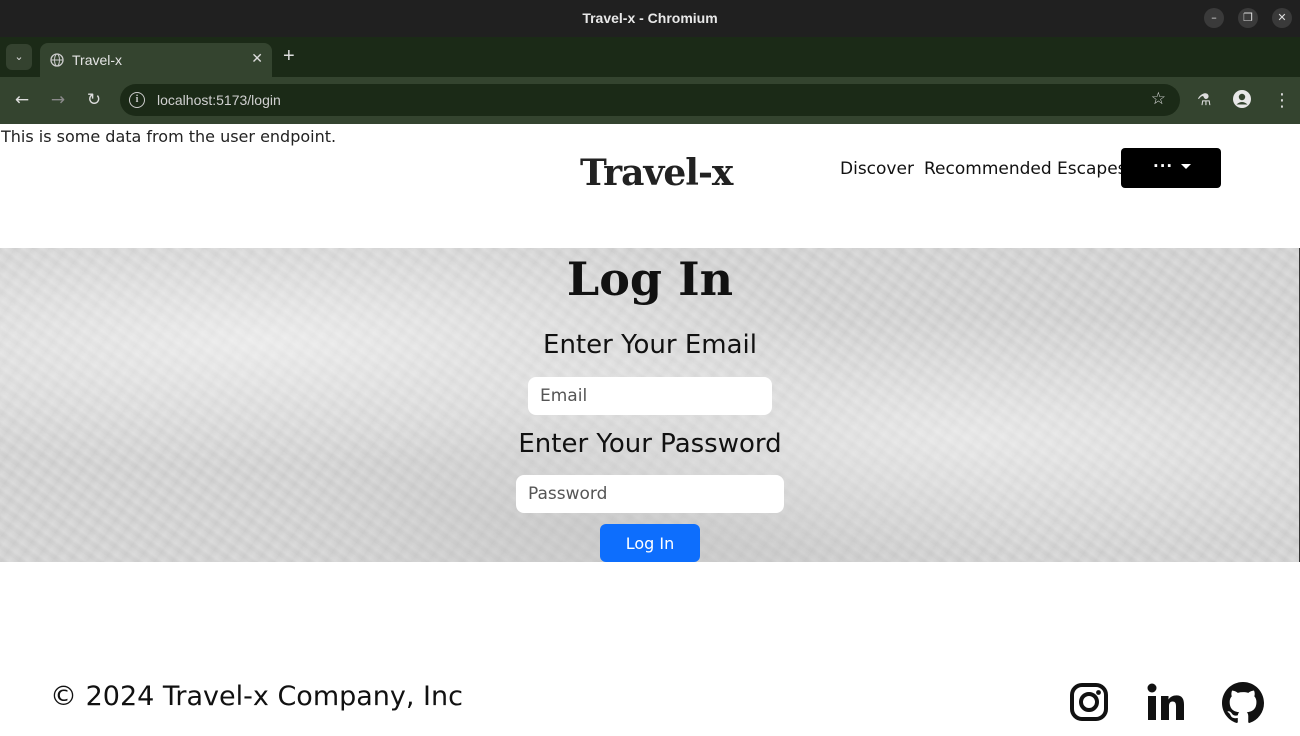 Image resolution: width=1300 pixels, height=736 pixels. Describe the element at coordinates (1089, 702) in the screenshot. I see `instagram-icon` at that location.